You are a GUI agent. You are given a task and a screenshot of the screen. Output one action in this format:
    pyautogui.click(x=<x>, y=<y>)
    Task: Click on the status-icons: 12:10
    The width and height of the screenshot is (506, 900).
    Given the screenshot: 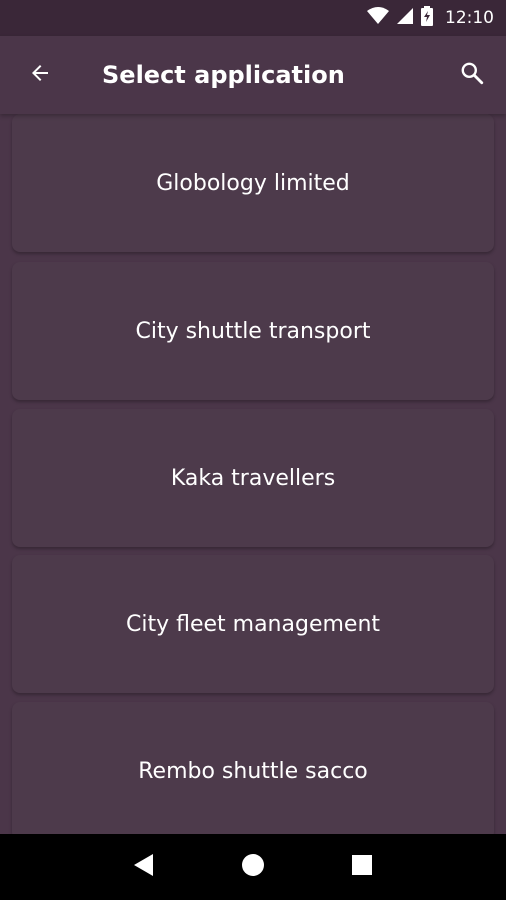 What is the action you would take?
    pyautogui.click(x=430, y=18)
    